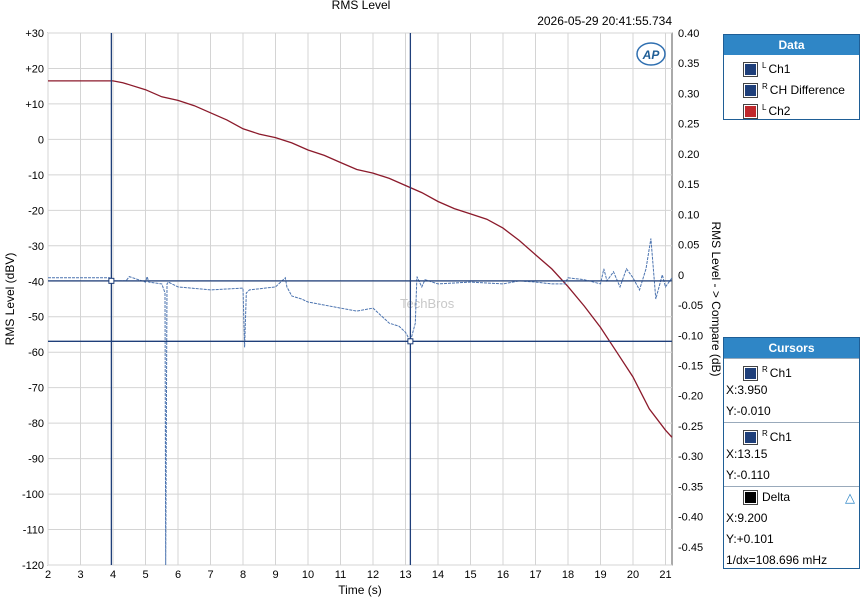  What do you see at coordinates (690, 306) in the screenshot?
I see `y2-tick-label: -0.05` at bounding box center [690, 306].